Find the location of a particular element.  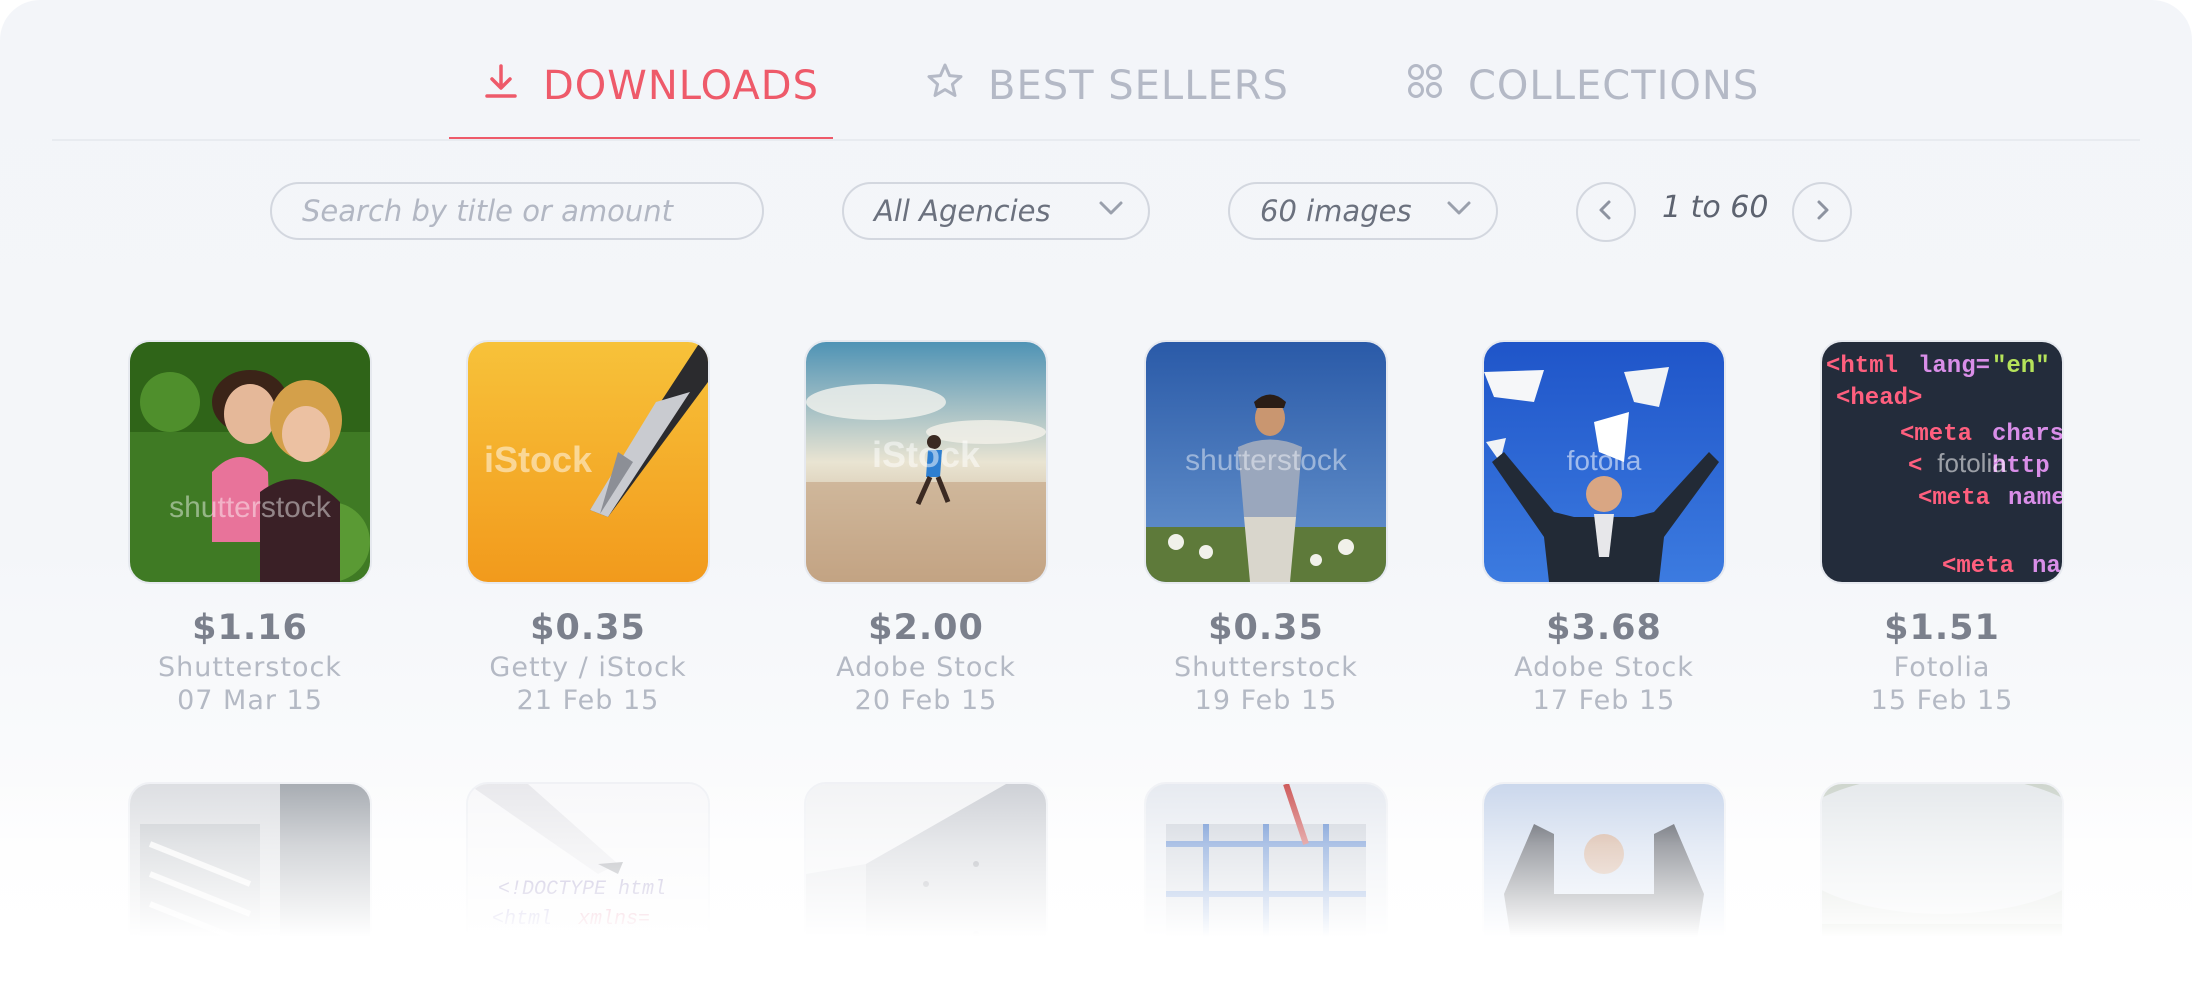

image-price: $1.16 is located at coordinates (250, 628).